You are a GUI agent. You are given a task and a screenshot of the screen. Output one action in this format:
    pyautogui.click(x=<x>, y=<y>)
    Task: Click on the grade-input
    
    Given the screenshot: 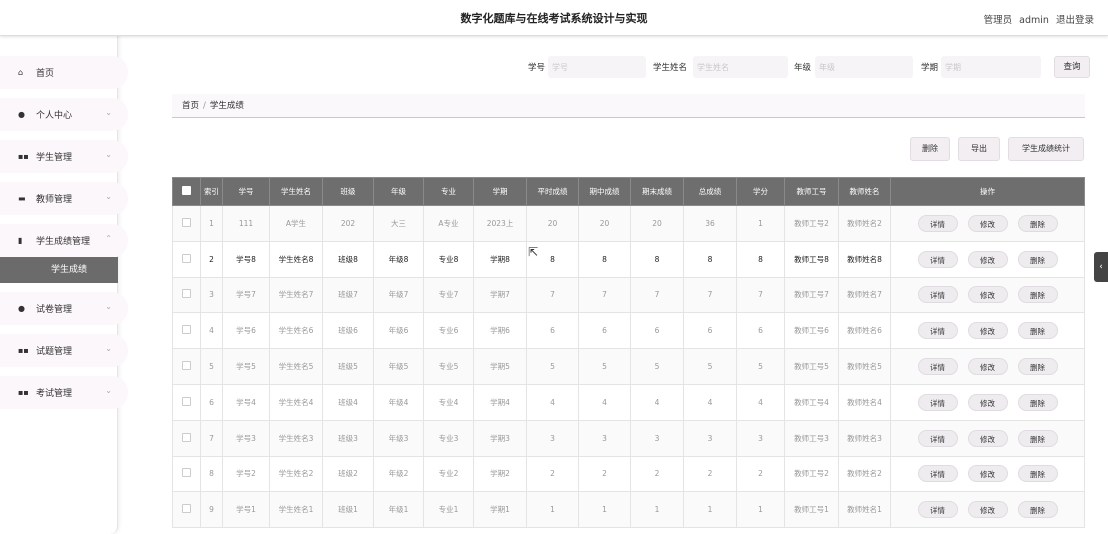 What is the action you would take?
    pyautogui.click(x=864, y=67)
    